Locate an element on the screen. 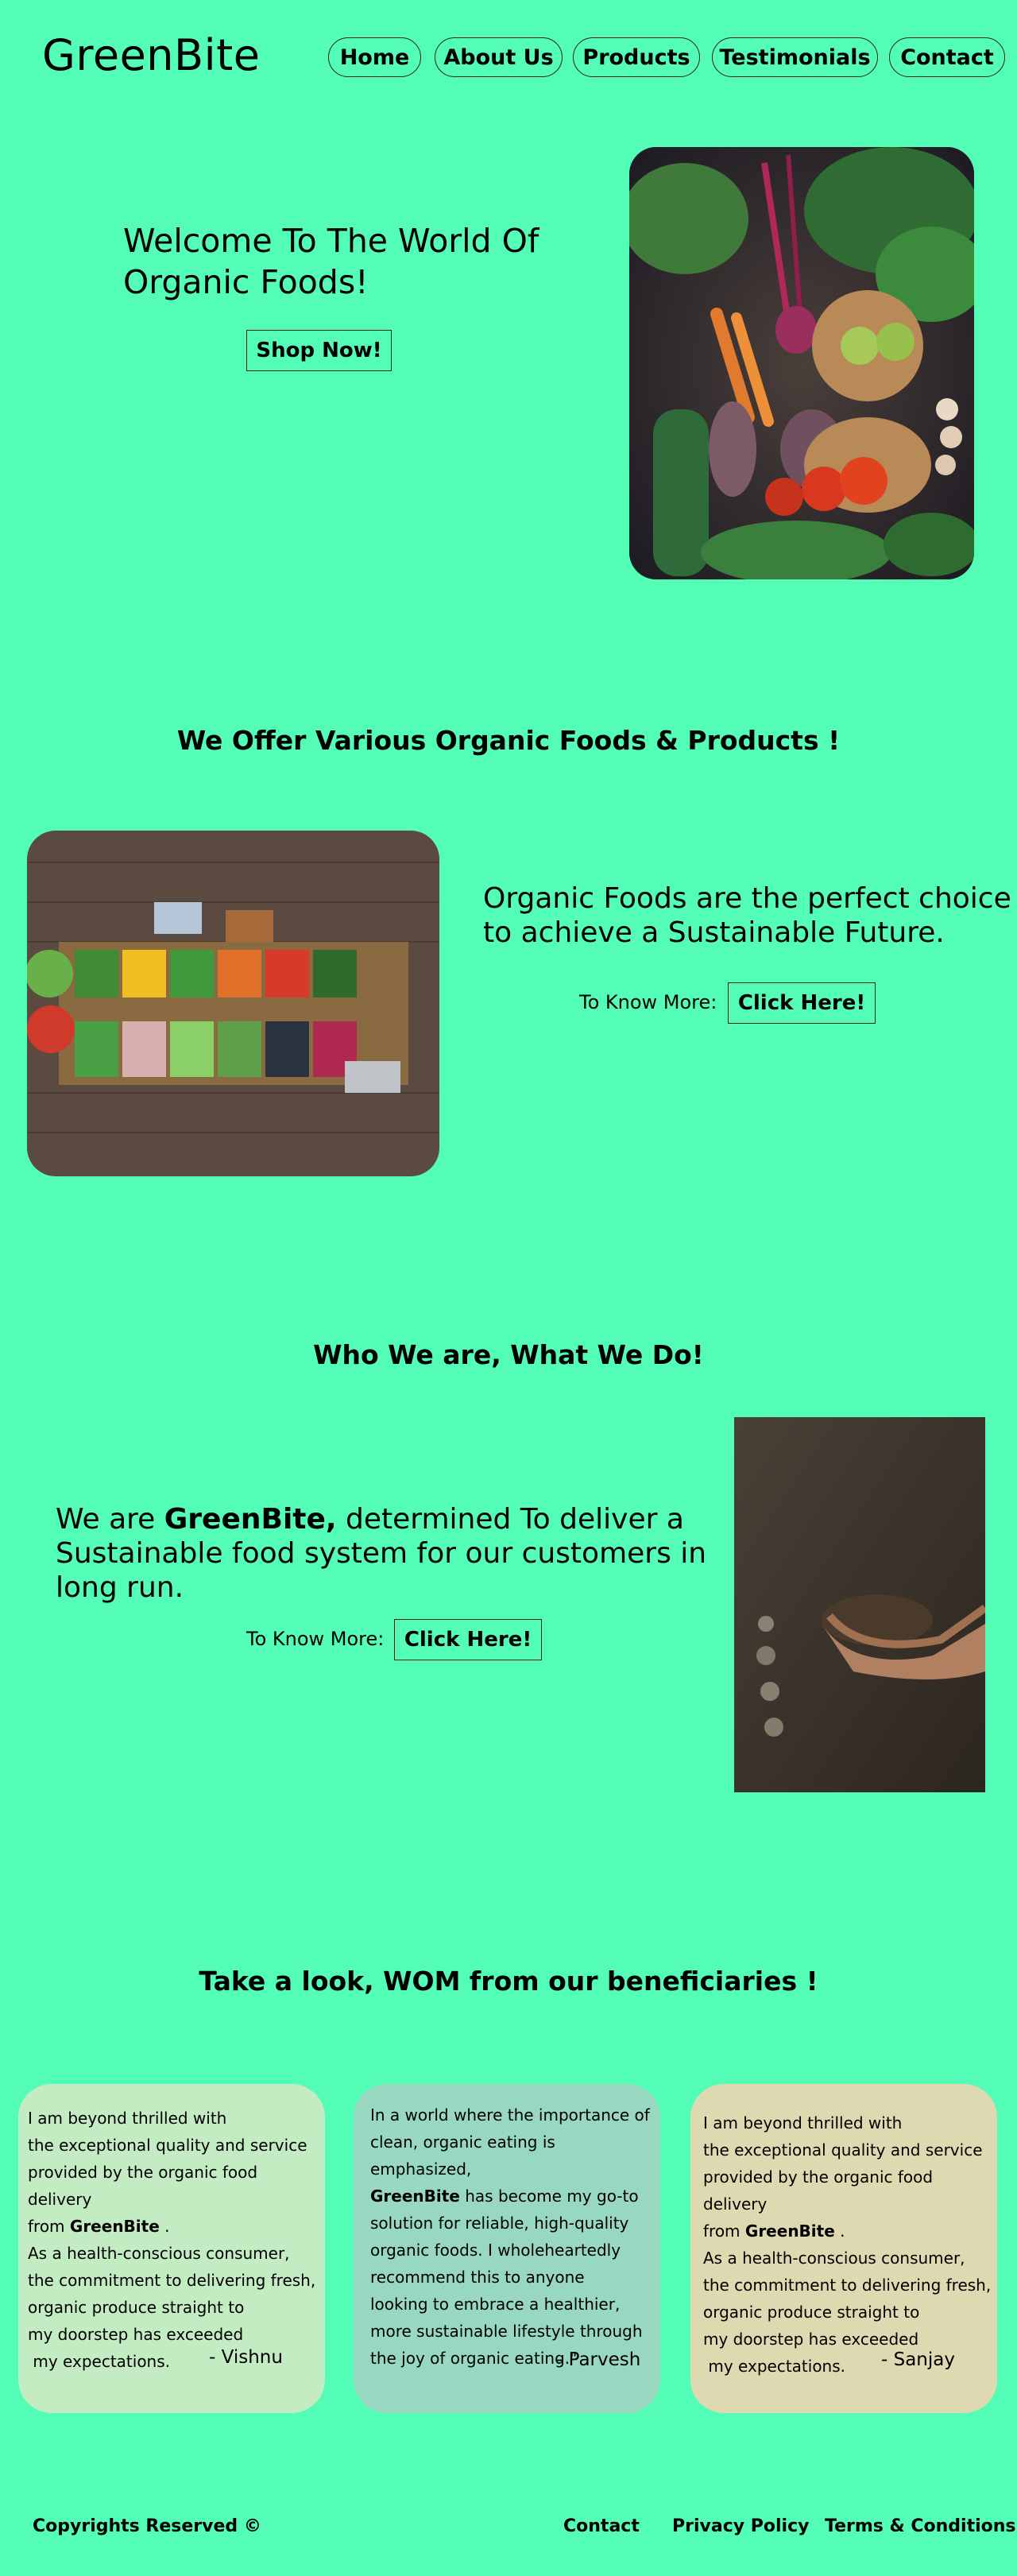 This screenshot has width=1017, height=2576. brand-logo: GreenBite is located at coordinates (151, 55).